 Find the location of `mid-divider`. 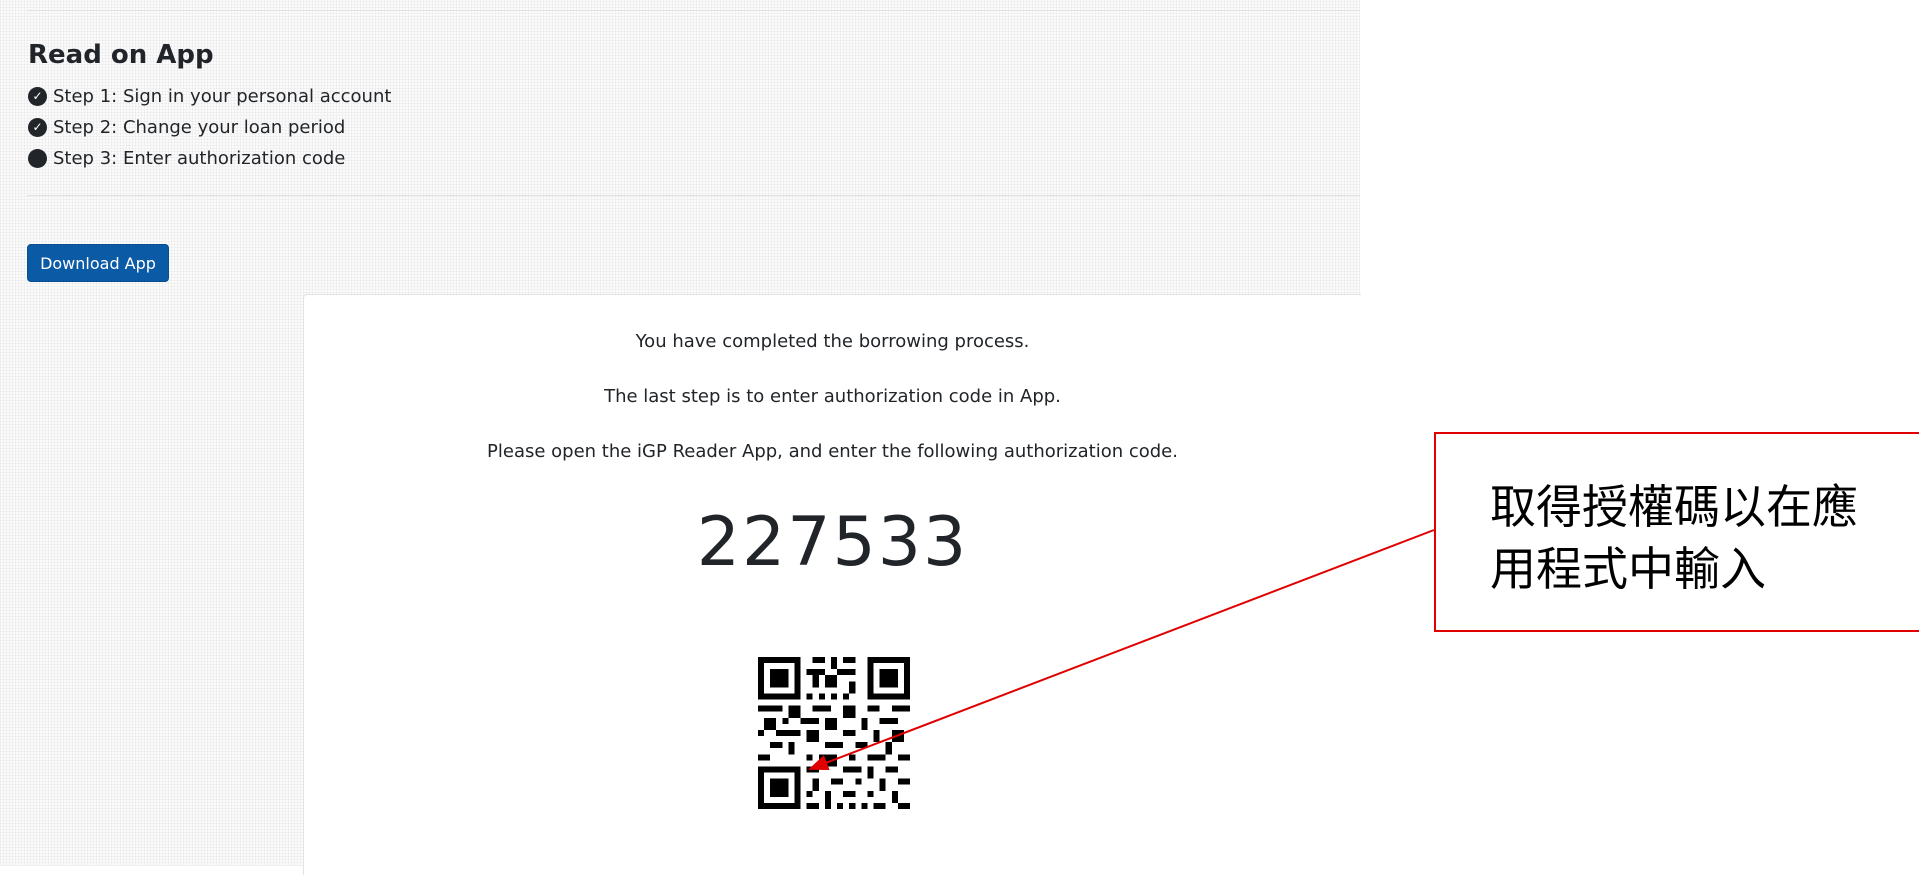

mid-divider is located at coordinates (693, 195).